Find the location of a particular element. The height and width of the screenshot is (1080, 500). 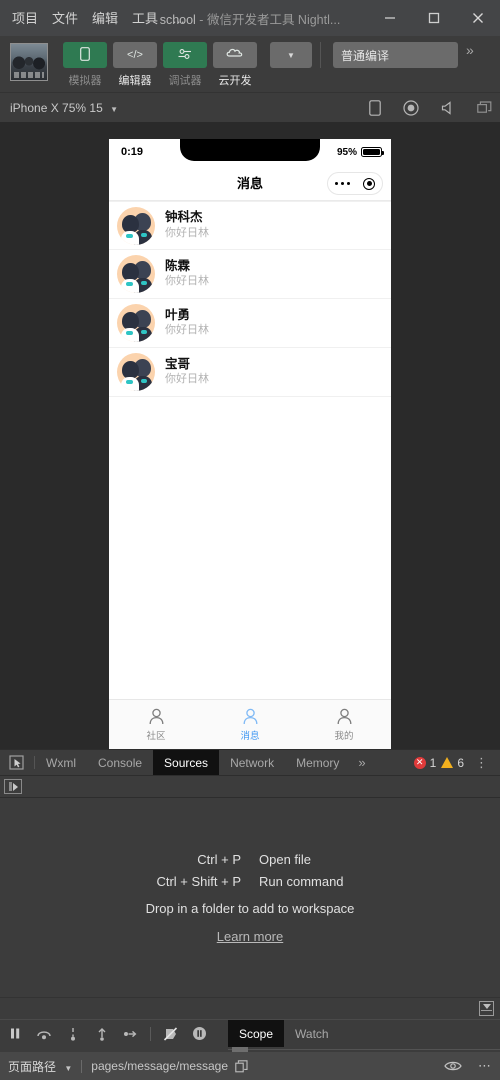

list-item: 叶勇 你好日林 is located at coordinates (250, 323).